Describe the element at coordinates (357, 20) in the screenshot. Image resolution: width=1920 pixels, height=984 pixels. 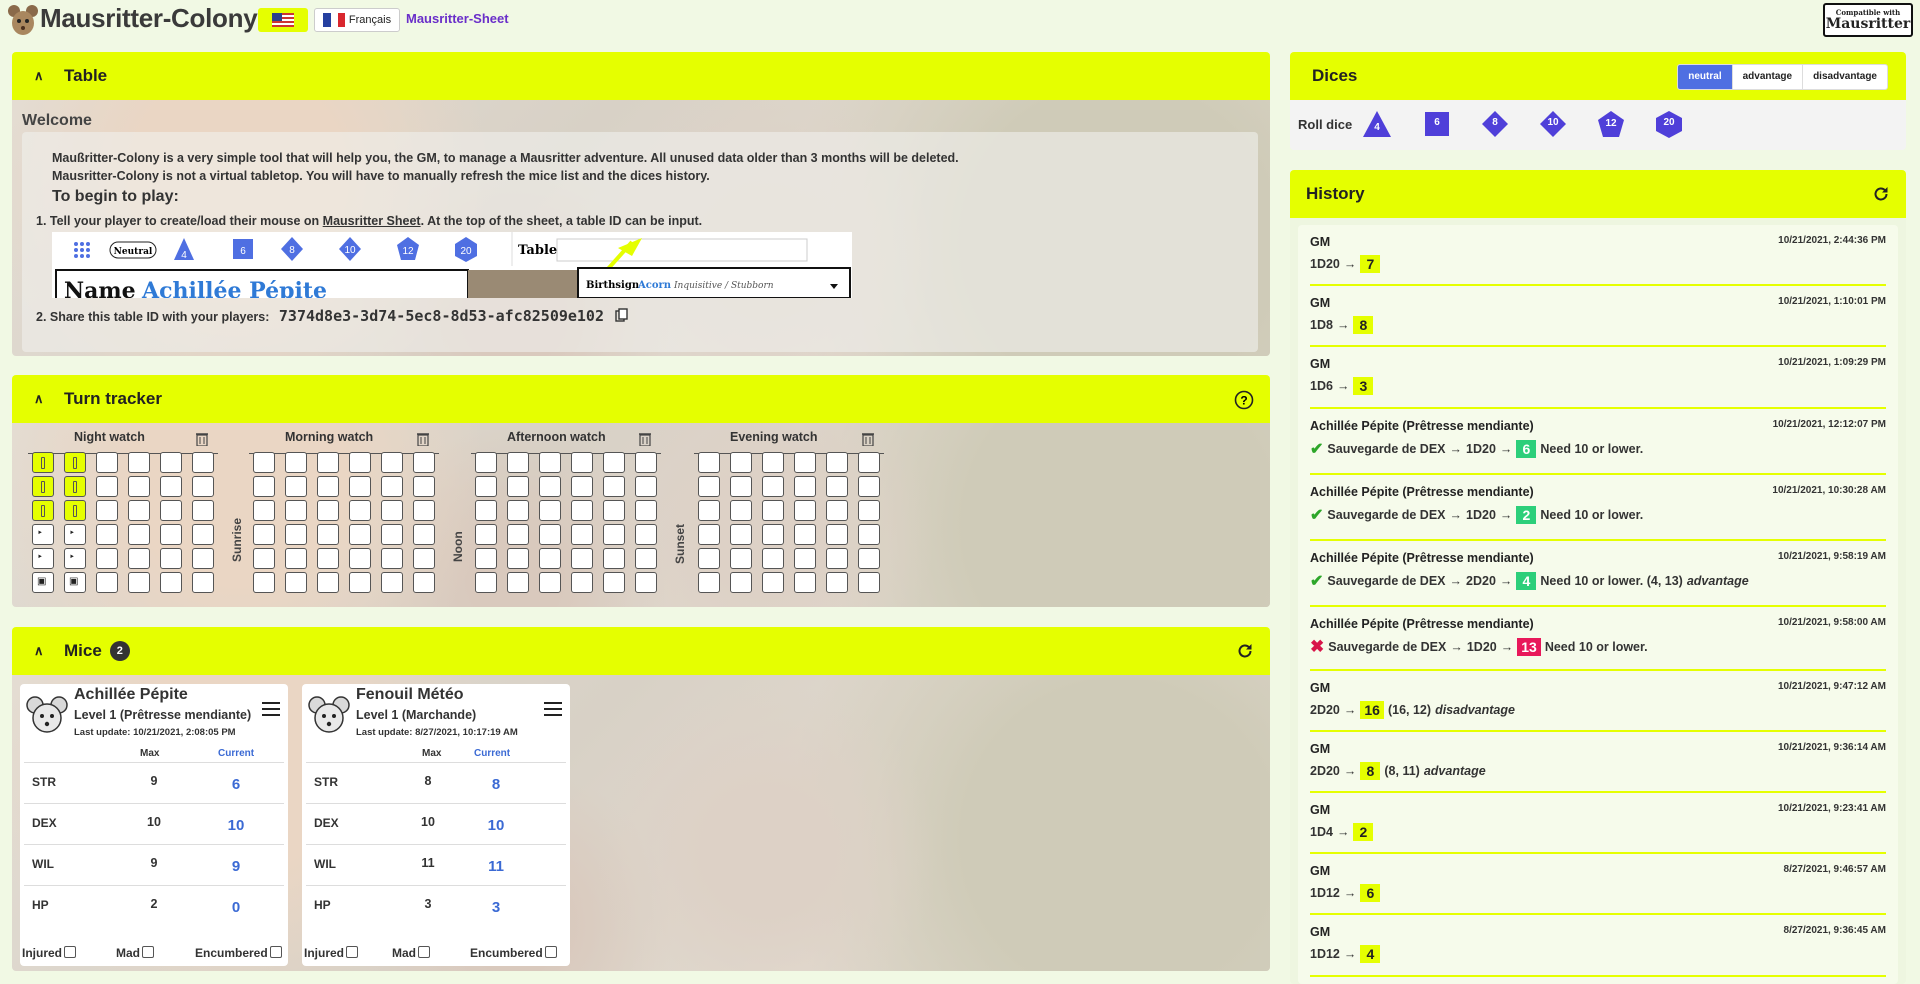
I see `language-french-button: Français` at that location.